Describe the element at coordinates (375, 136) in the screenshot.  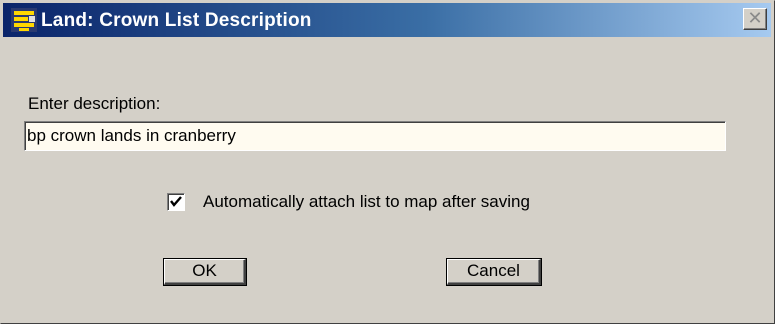
I see `description-input` at that location.